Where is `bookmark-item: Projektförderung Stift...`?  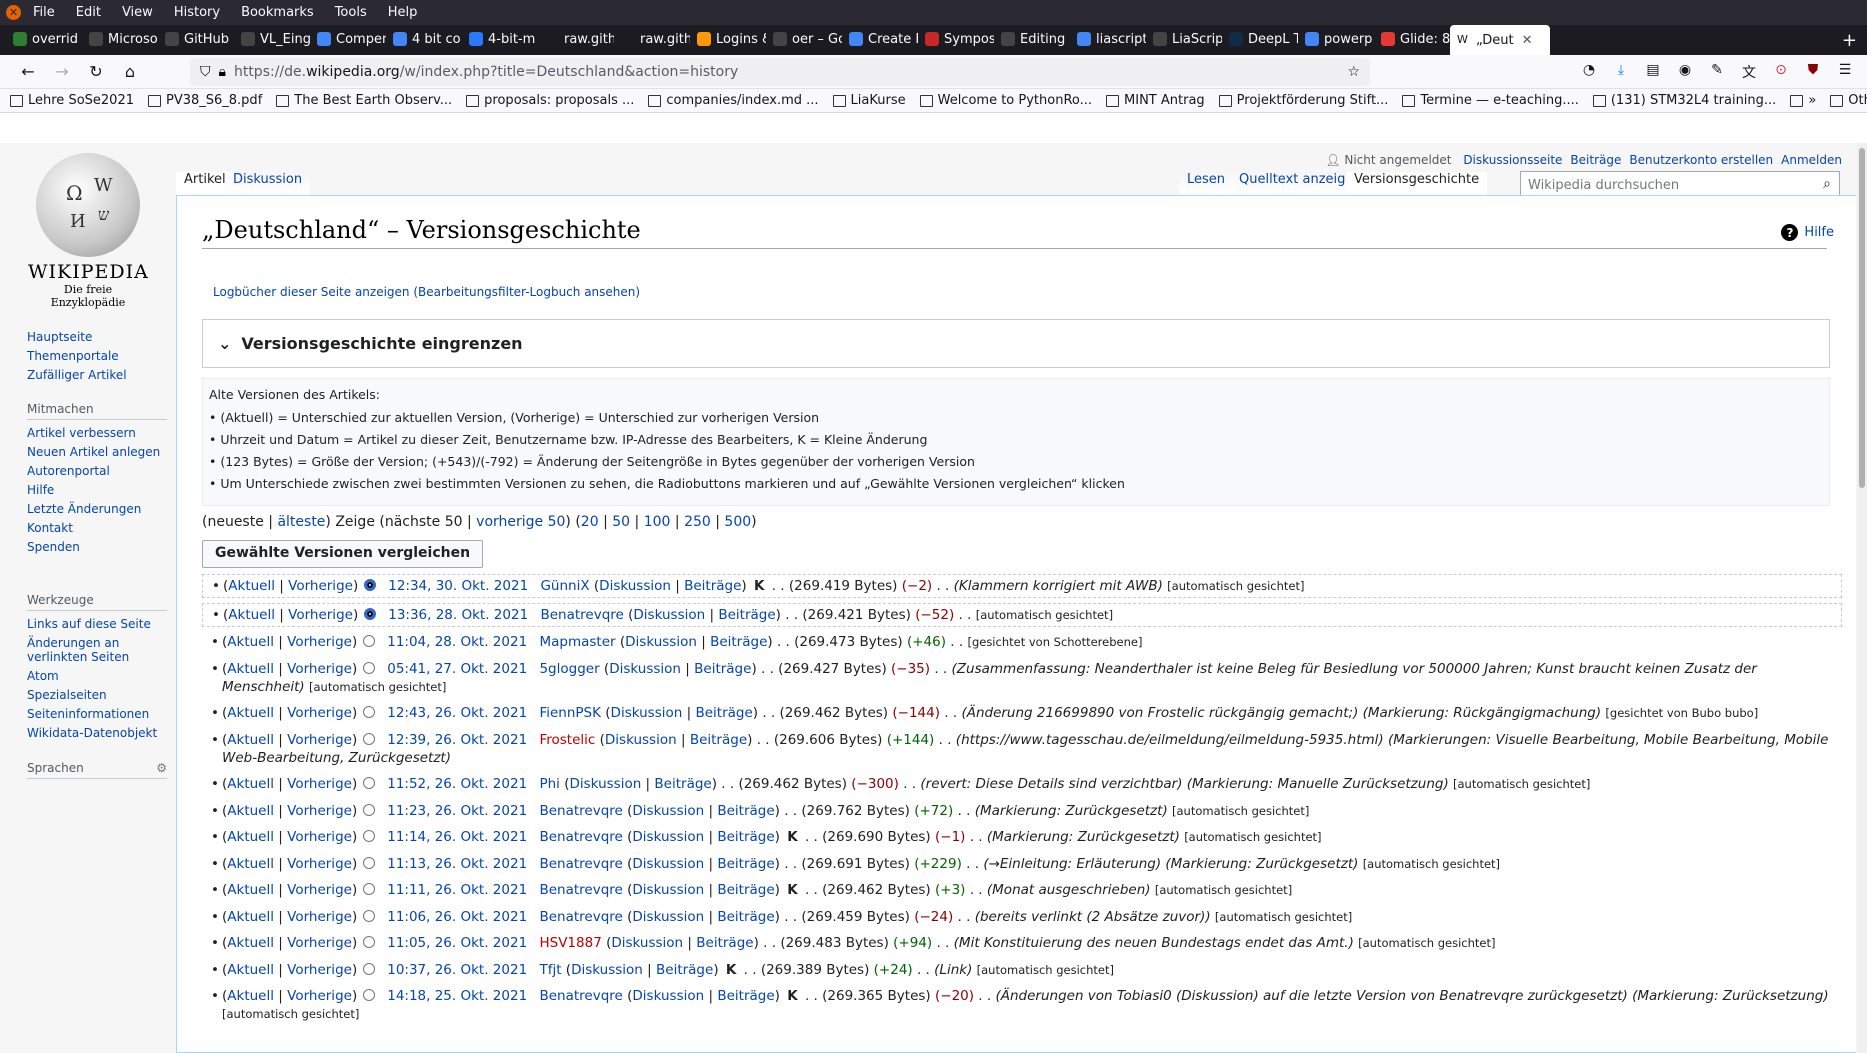
bookmark-item: Projektförderung Stift... is located at coordinates (1303, 100).